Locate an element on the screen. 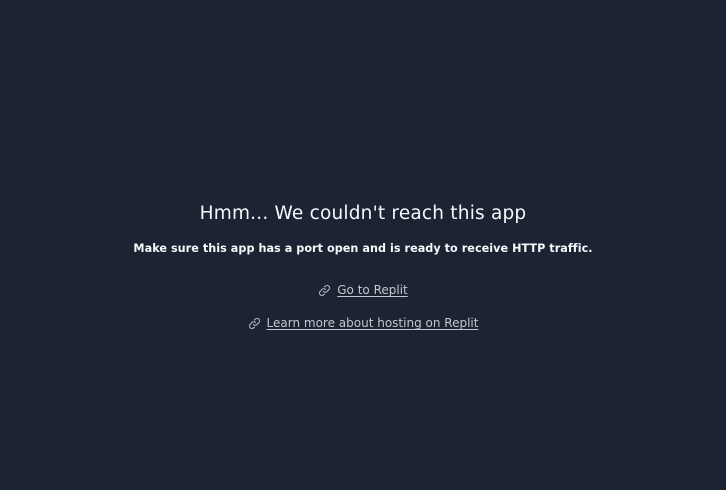  page-title: Hmm... We couldn't reach this app is located at coordinates (363, 213).